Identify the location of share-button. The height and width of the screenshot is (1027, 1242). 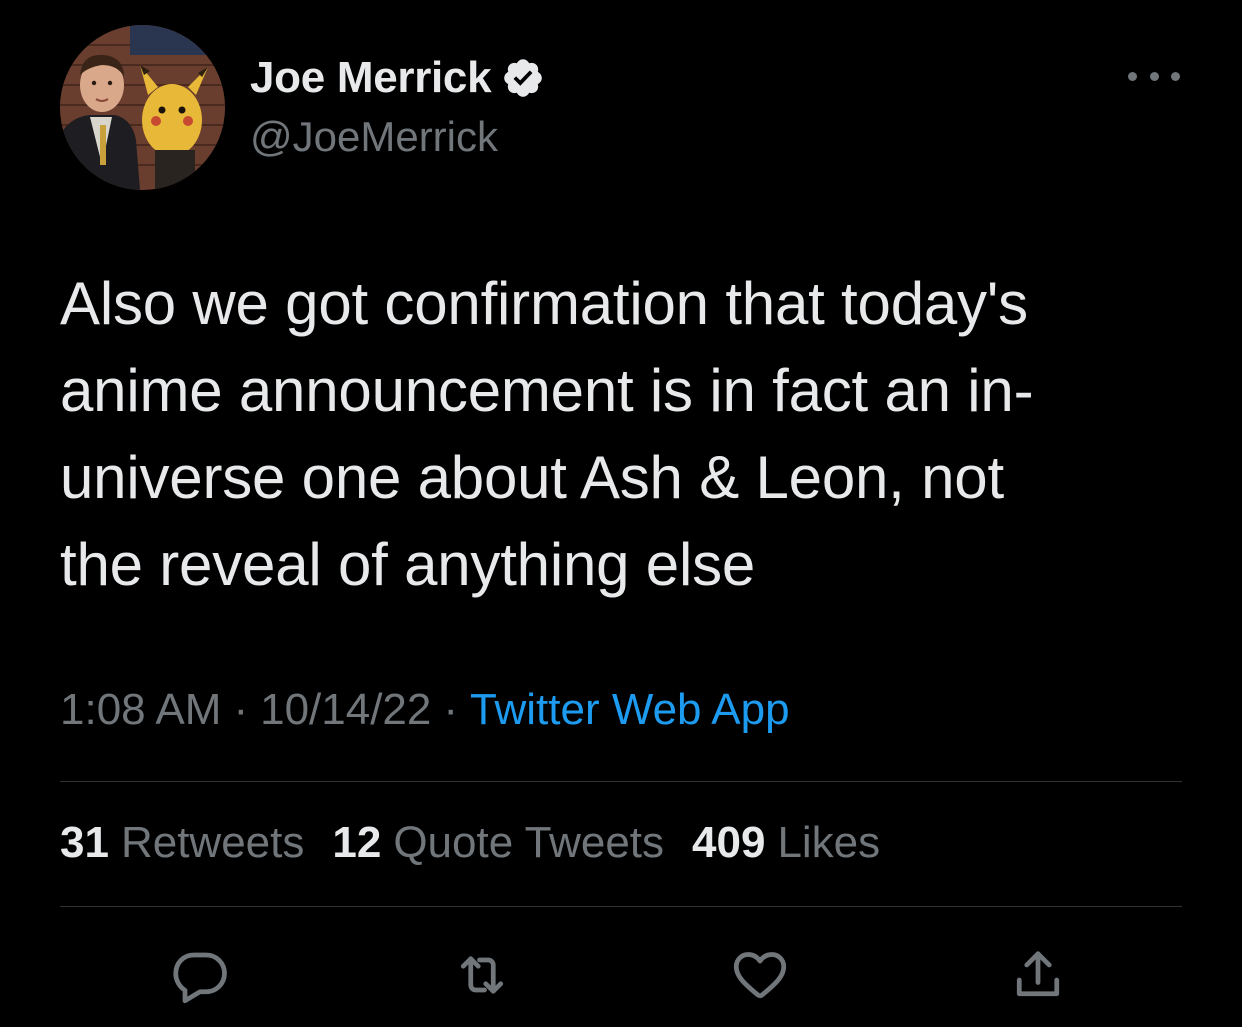
(1038, 975).